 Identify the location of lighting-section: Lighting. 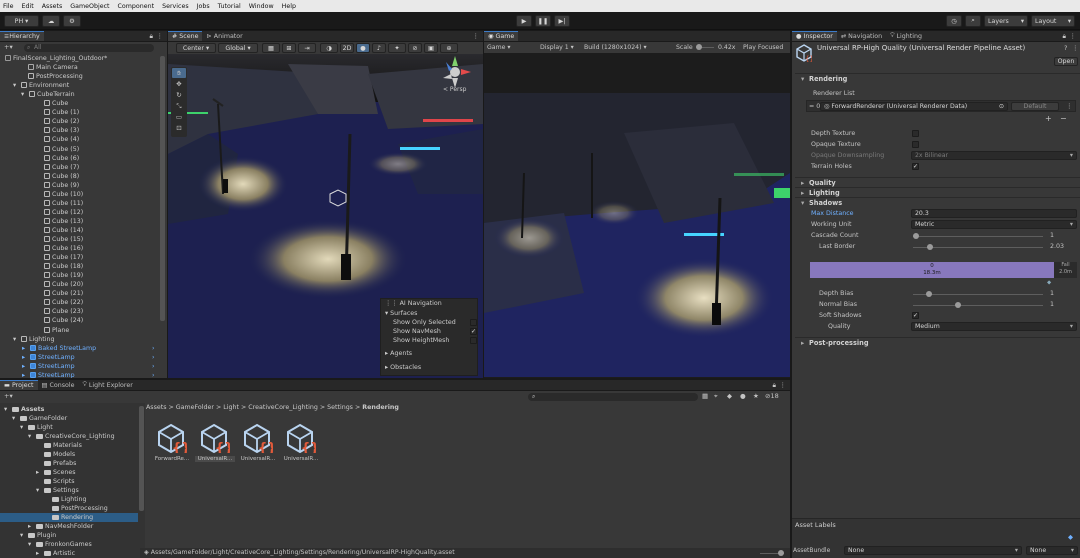
(937, 192).